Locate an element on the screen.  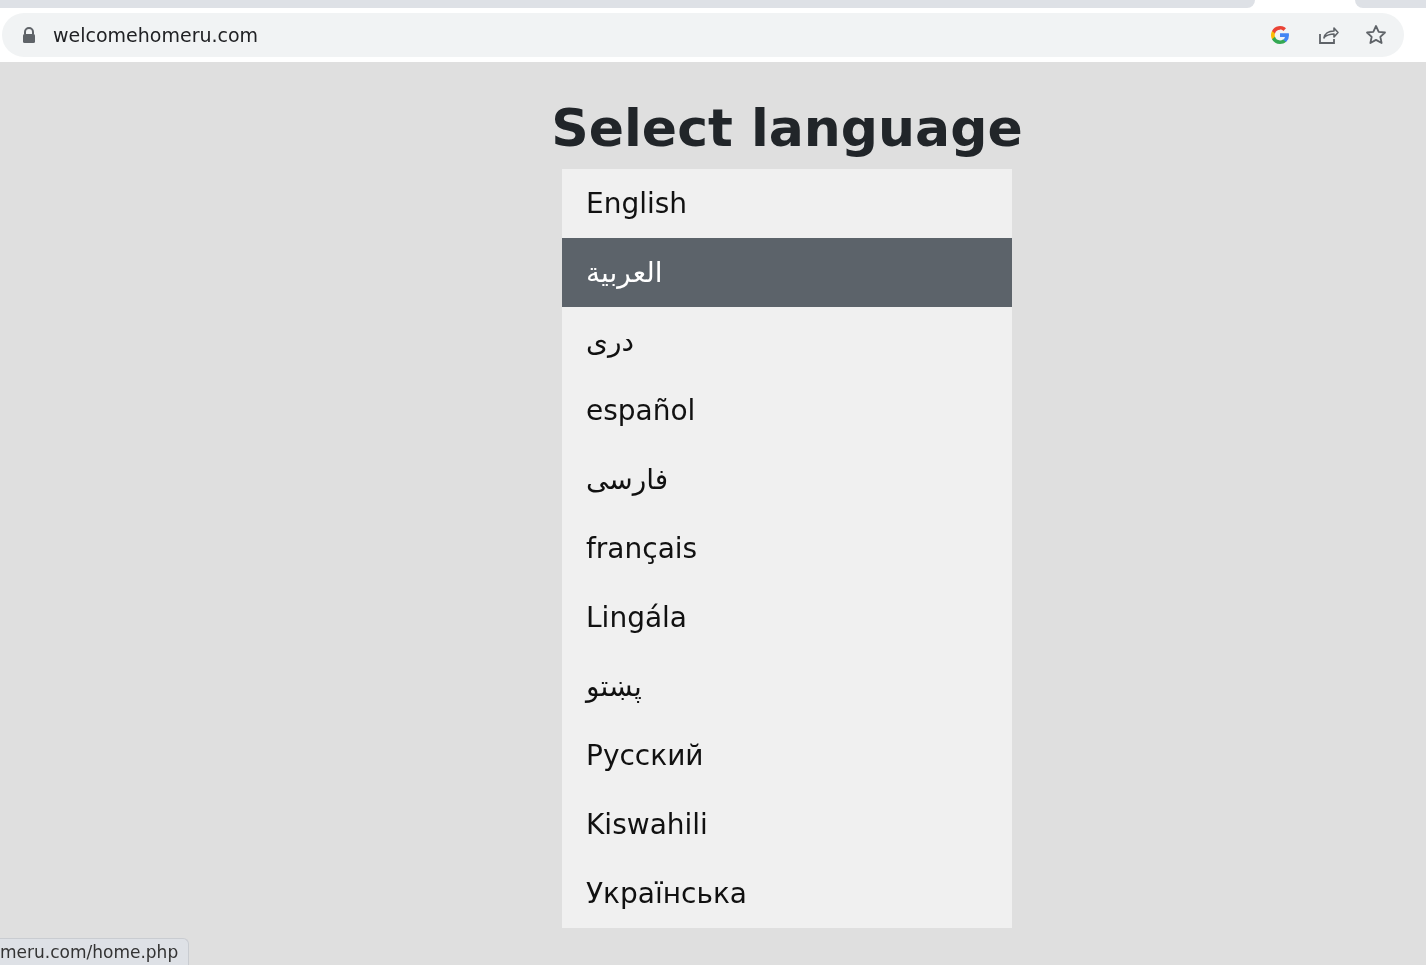
language-option: English is located at coordinates (787, 204).